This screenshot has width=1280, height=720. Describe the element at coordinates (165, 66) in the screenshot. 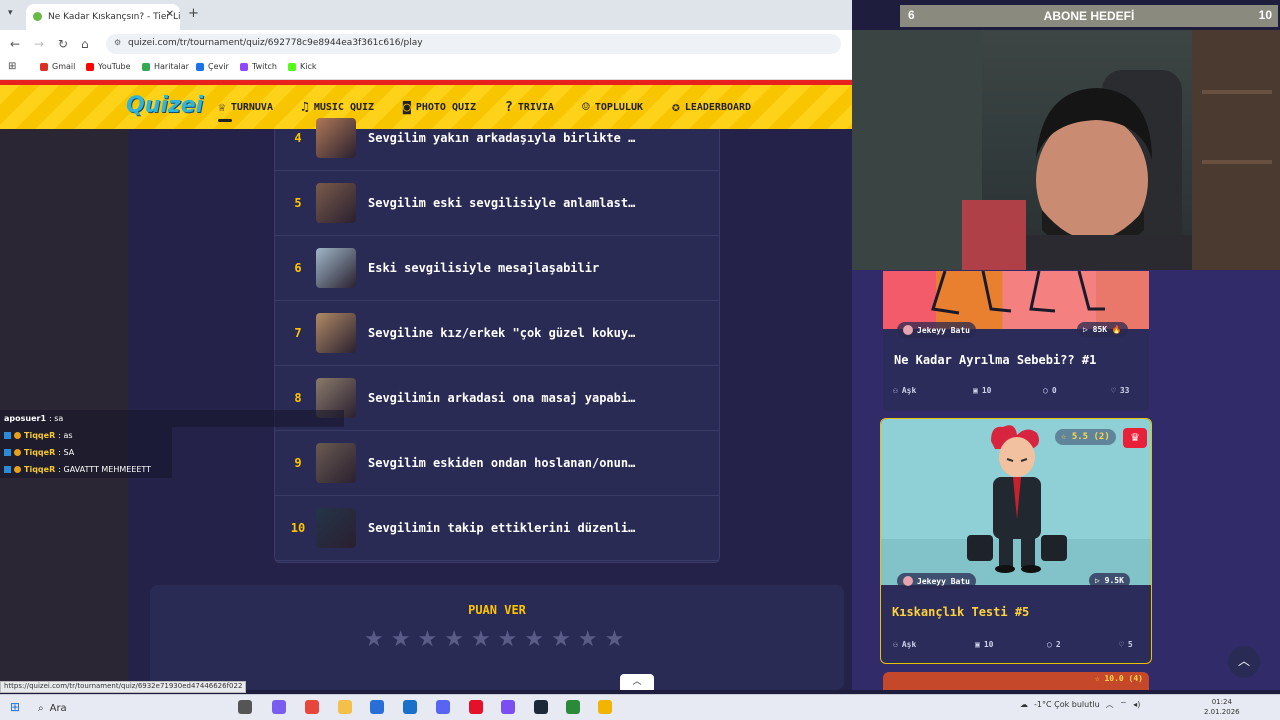

I see `bookmark-haritalar: Haritalar` at that location.